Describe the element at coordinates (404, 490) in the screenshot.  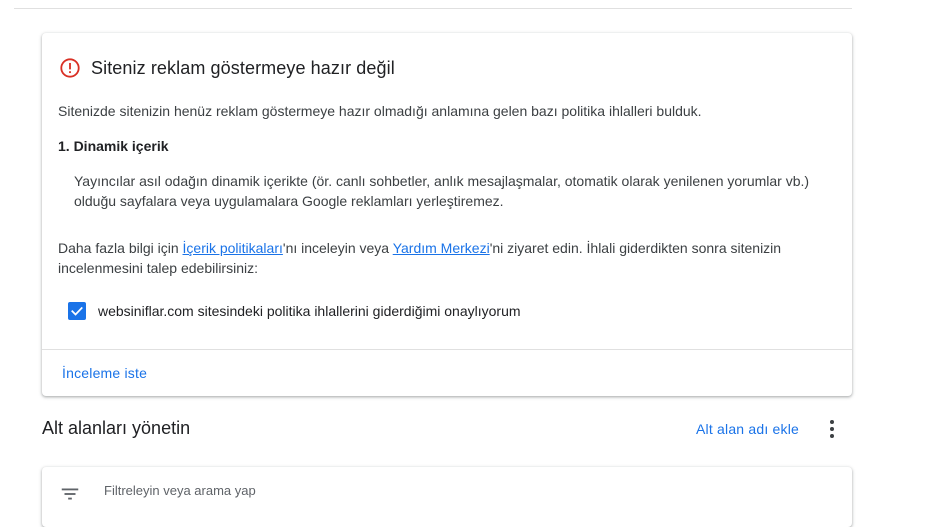
I see `filter-search-input` at that location.